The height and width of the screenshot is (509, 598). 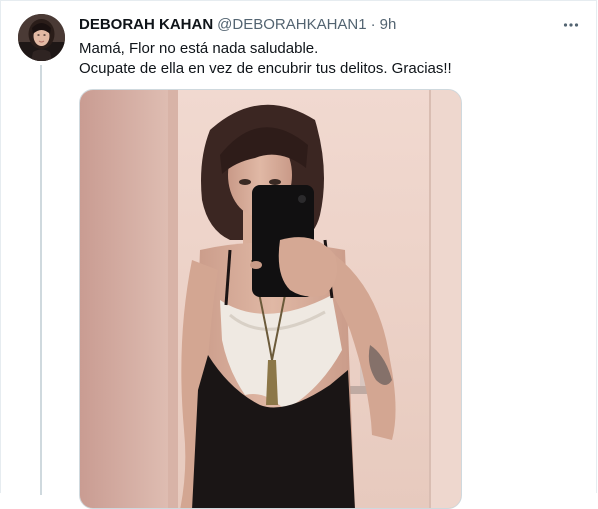 I want to click on more-options-button, so click(x=571, y=25).